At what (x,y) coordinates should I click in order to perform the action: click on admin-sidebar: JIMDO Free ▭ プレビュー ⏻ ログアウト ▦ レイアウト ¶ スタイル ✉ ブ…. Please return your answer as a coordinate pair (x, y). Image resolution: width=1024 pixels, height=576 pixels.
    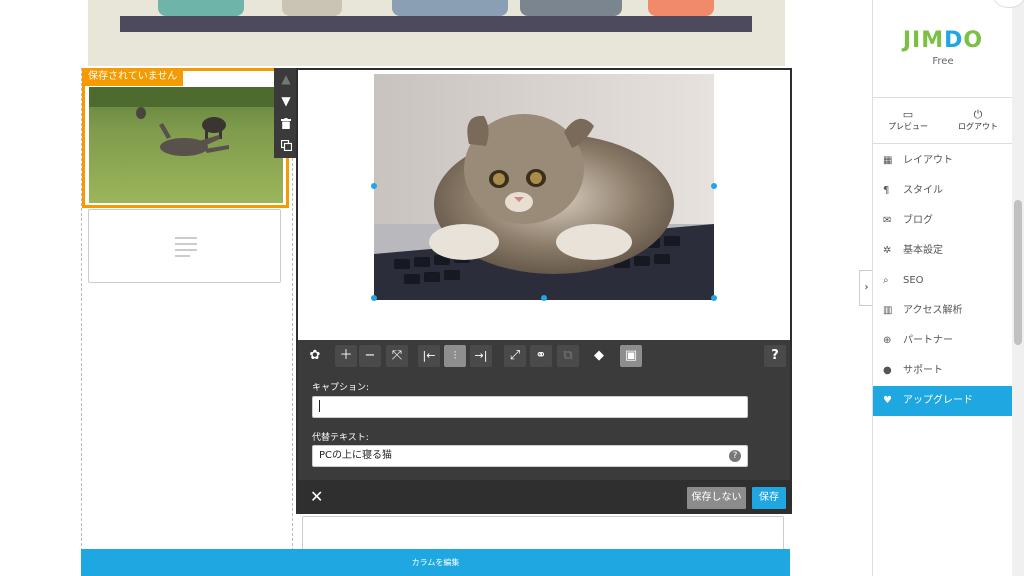
    Looking at the image, I should click on (942, 288).